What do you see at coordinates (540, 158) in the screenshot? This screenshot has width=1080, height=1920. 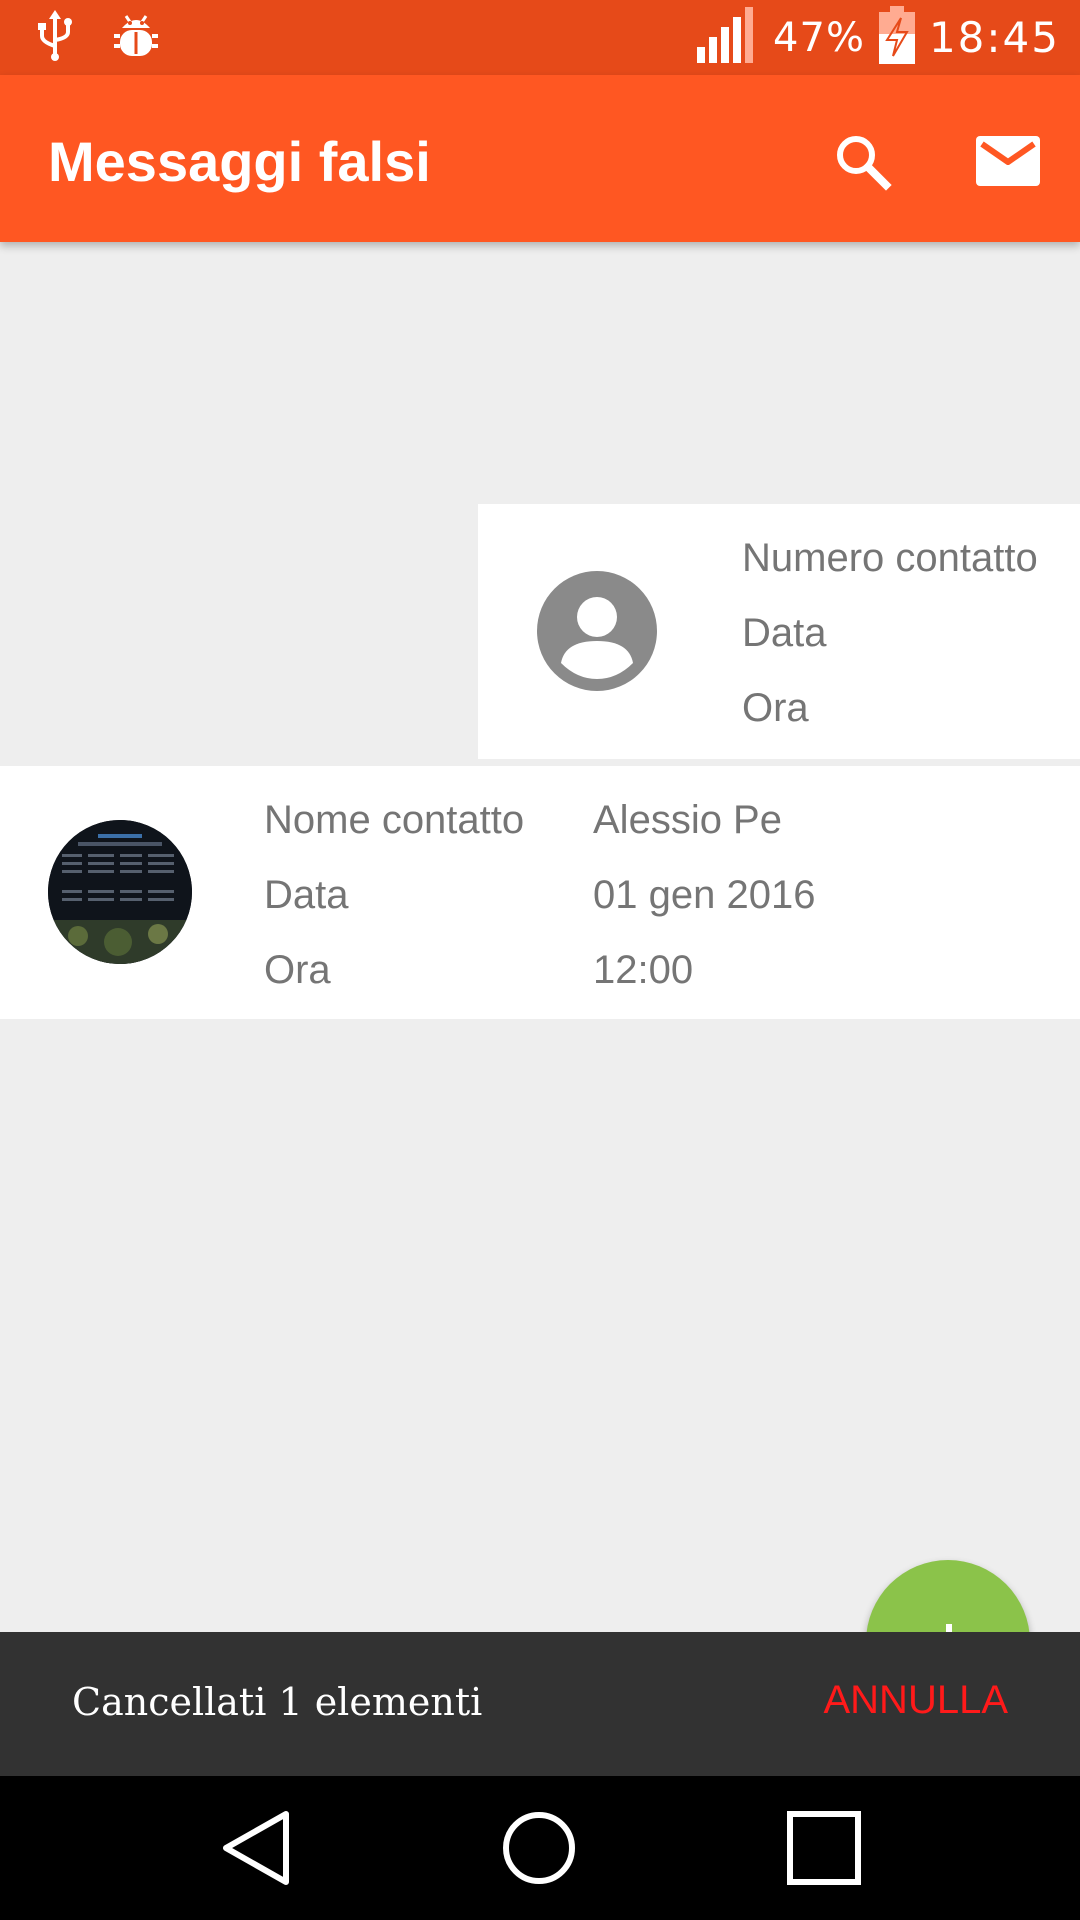 I see `app-bar: Messaggi falsi` at bounding box center [540, 158].